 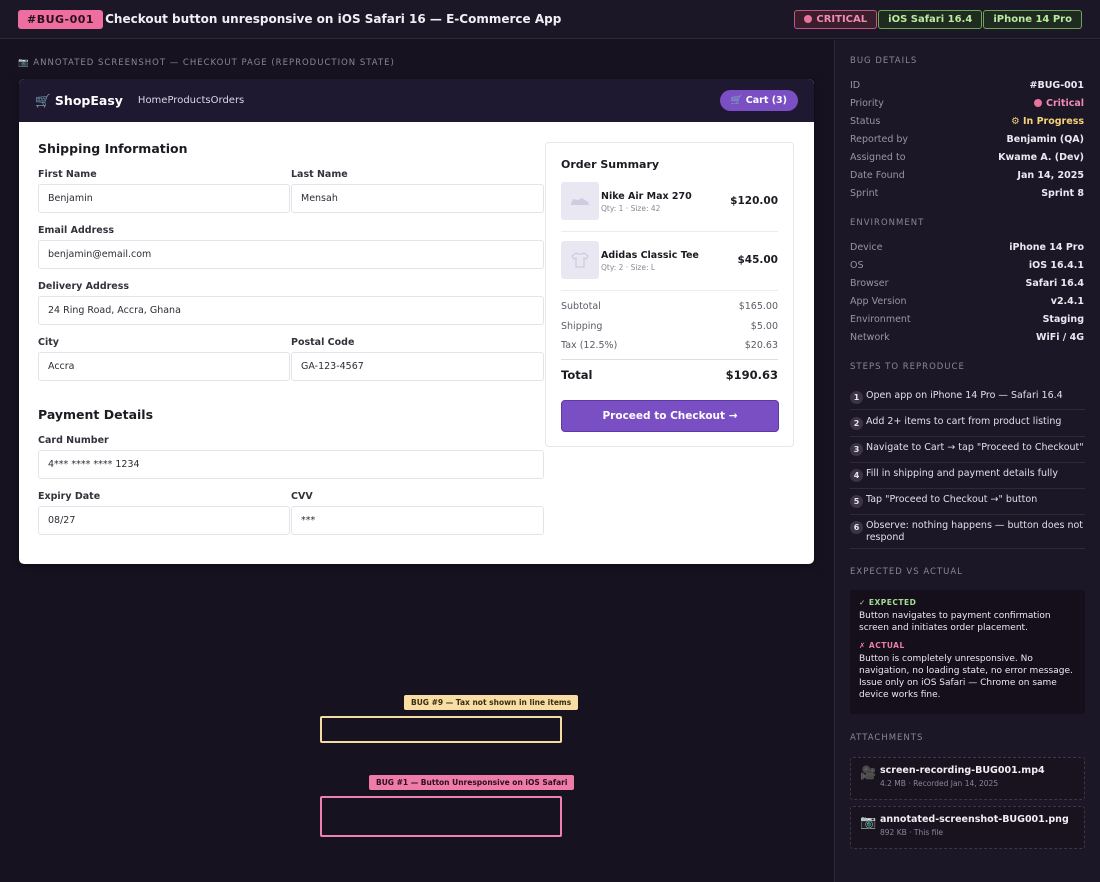 I want to click on address-label: Delivery Address, so click(x=84, y=286).